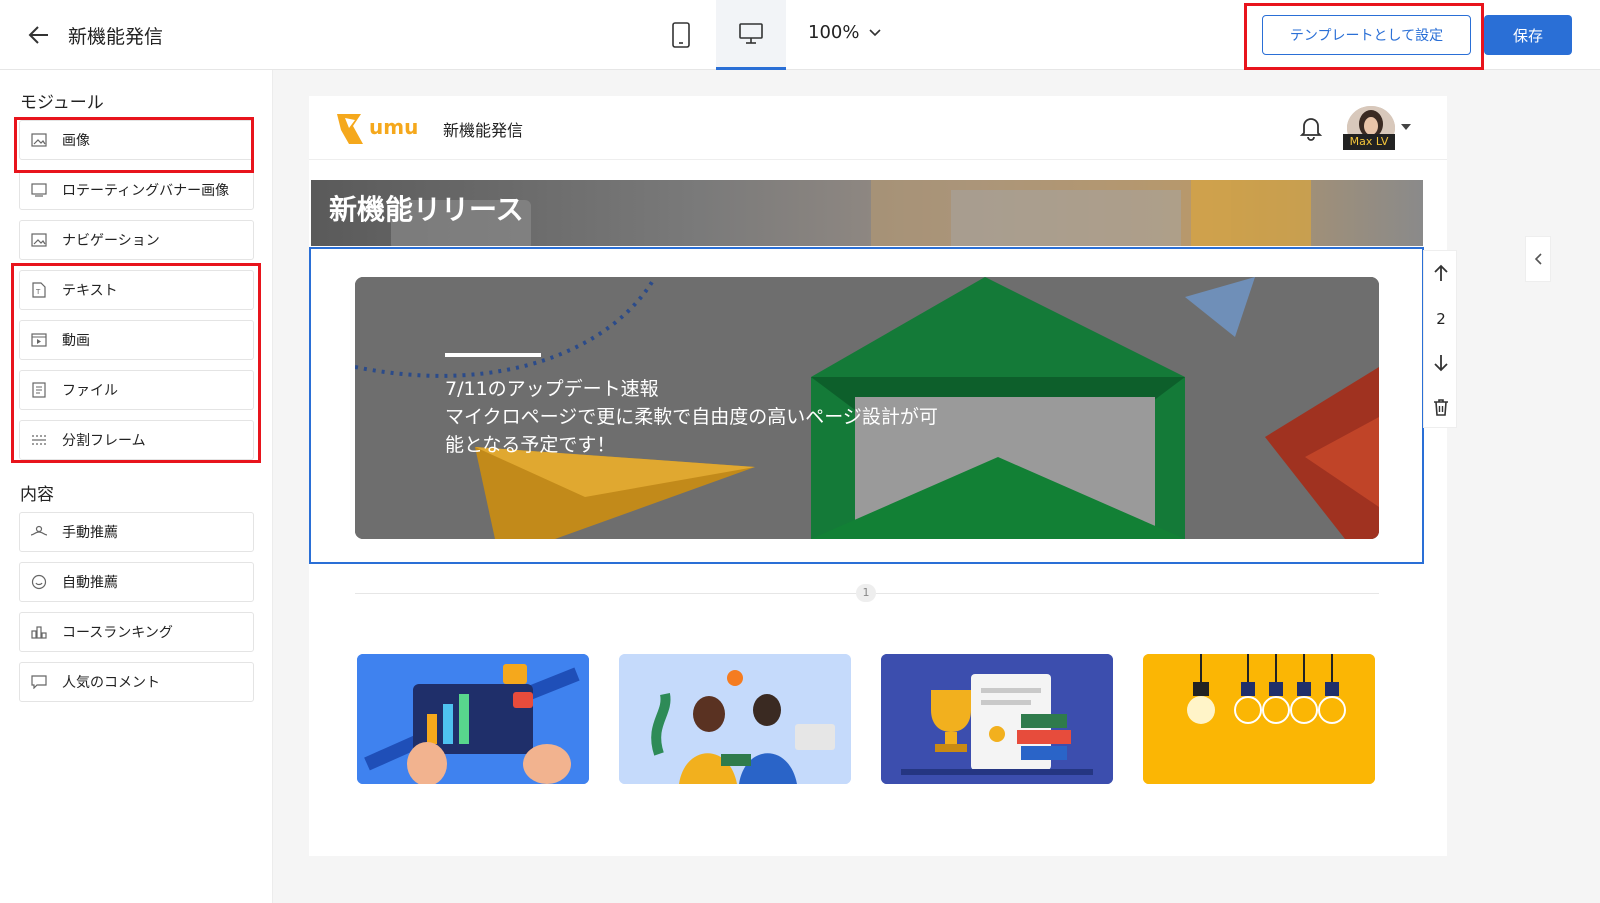 The height and width of the screenshot is (903, 1600). I want to click on page-title: 新機能発信, so click(483, 130).